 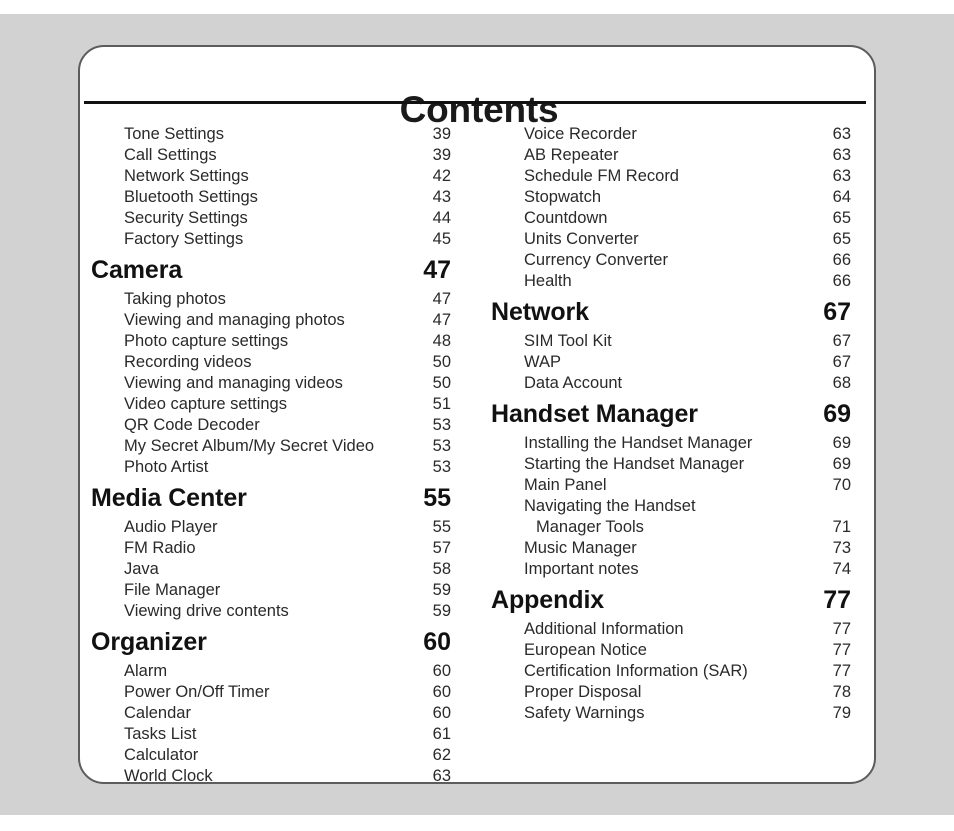 I want to click on toc-entry-label: QR Code Decoder, so click(x=192, y=425).